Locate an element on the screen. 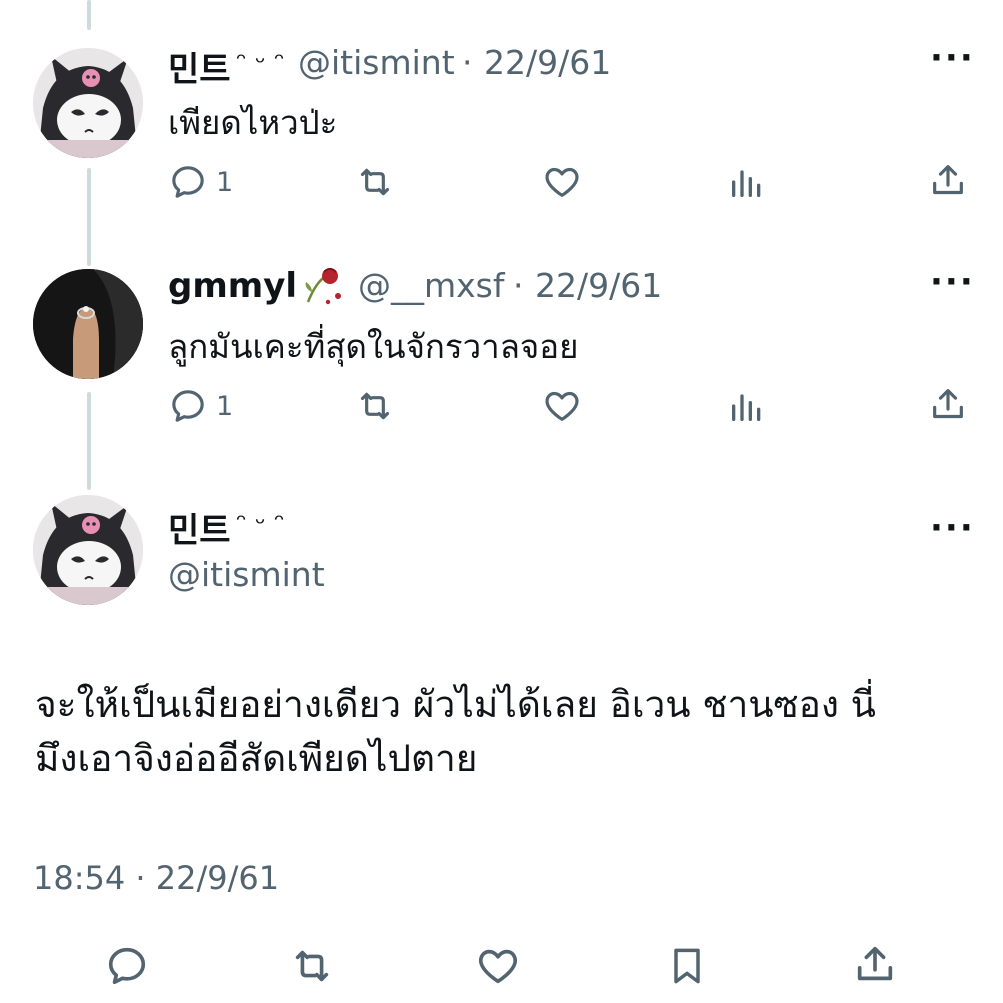 This screenshot has height=1003, width=1003. finger-ring-avatar-icon is located at coordinates (88, 324).